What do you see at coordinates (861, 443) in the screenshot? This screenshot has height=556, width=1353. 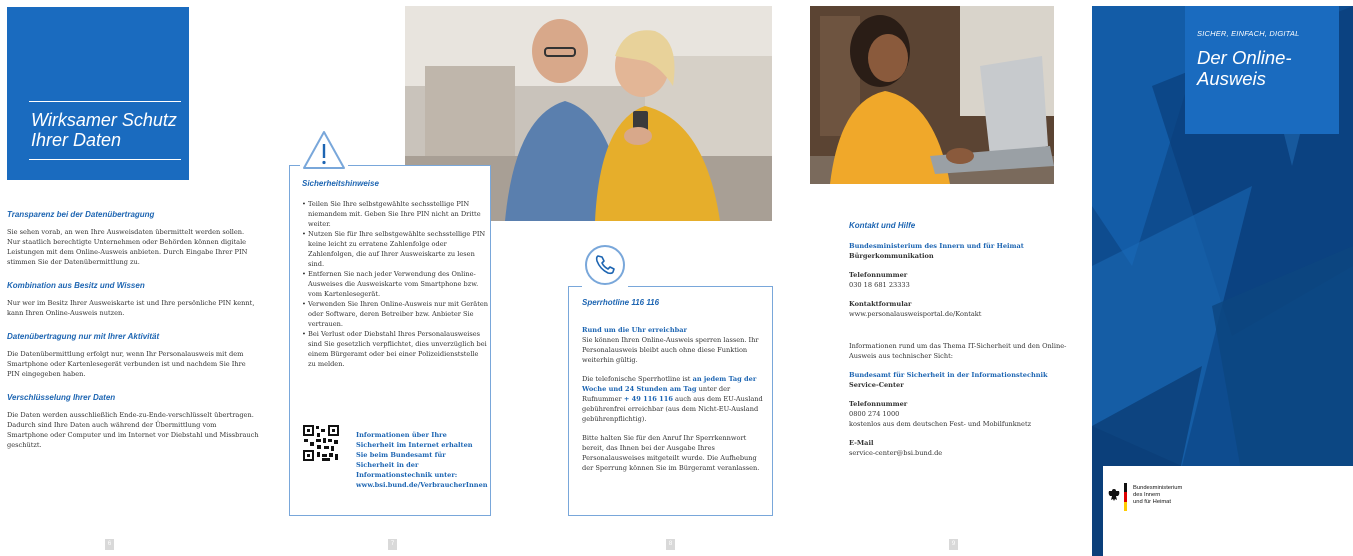 I see `label: E-Mail` at bounding box center [861, 443].